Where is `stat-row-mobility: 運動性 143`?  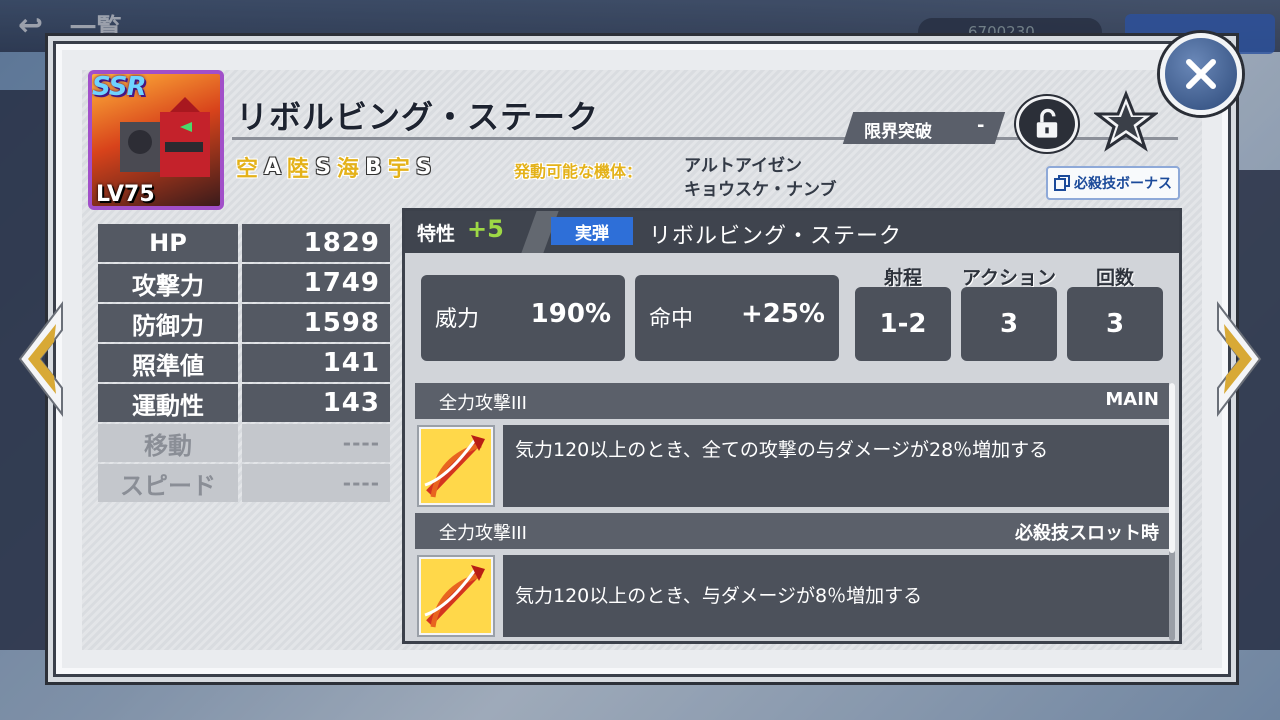
stat-row-mobility: 運動性 143 is located at coordinates (244, 403).